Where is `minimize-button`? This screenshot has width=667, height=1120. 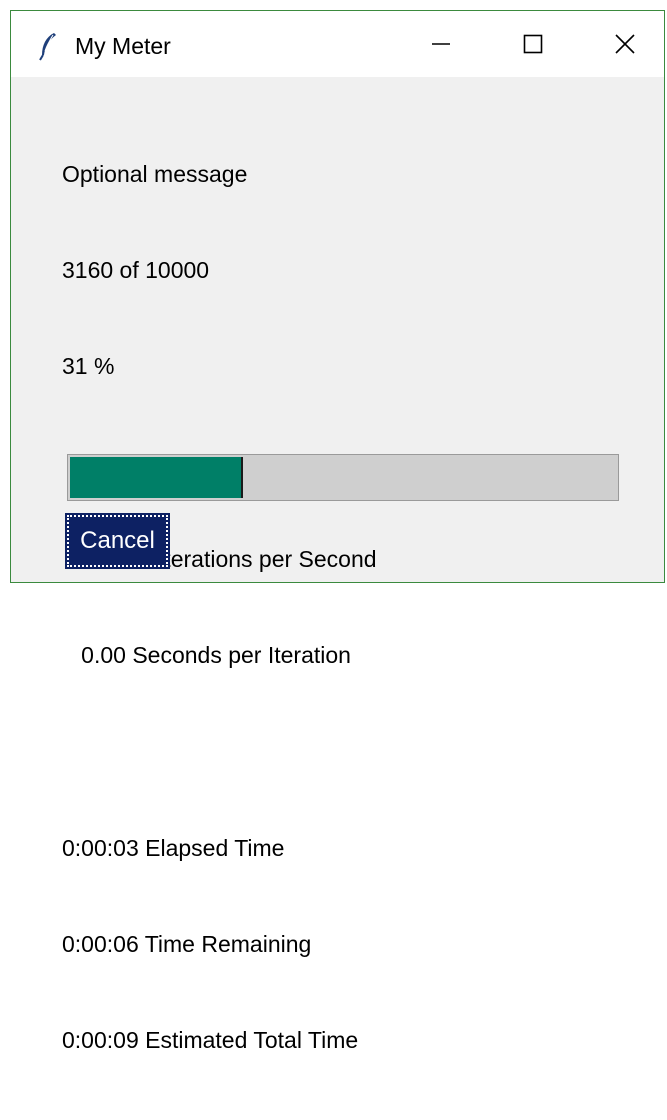
minimize-button is located at coordinates (441, 44).